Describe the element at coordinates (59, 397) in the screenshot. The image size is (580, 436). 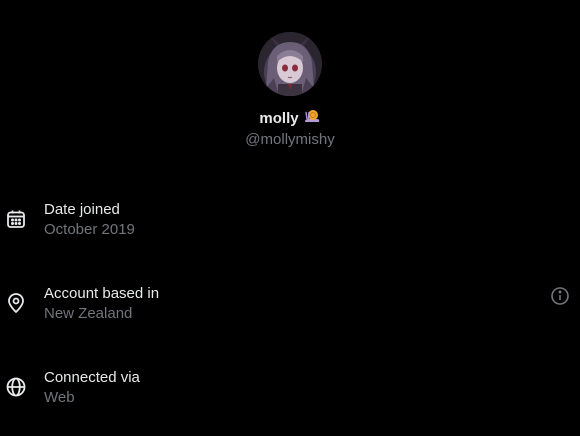
I see `connected-via-value: Web` at that location.